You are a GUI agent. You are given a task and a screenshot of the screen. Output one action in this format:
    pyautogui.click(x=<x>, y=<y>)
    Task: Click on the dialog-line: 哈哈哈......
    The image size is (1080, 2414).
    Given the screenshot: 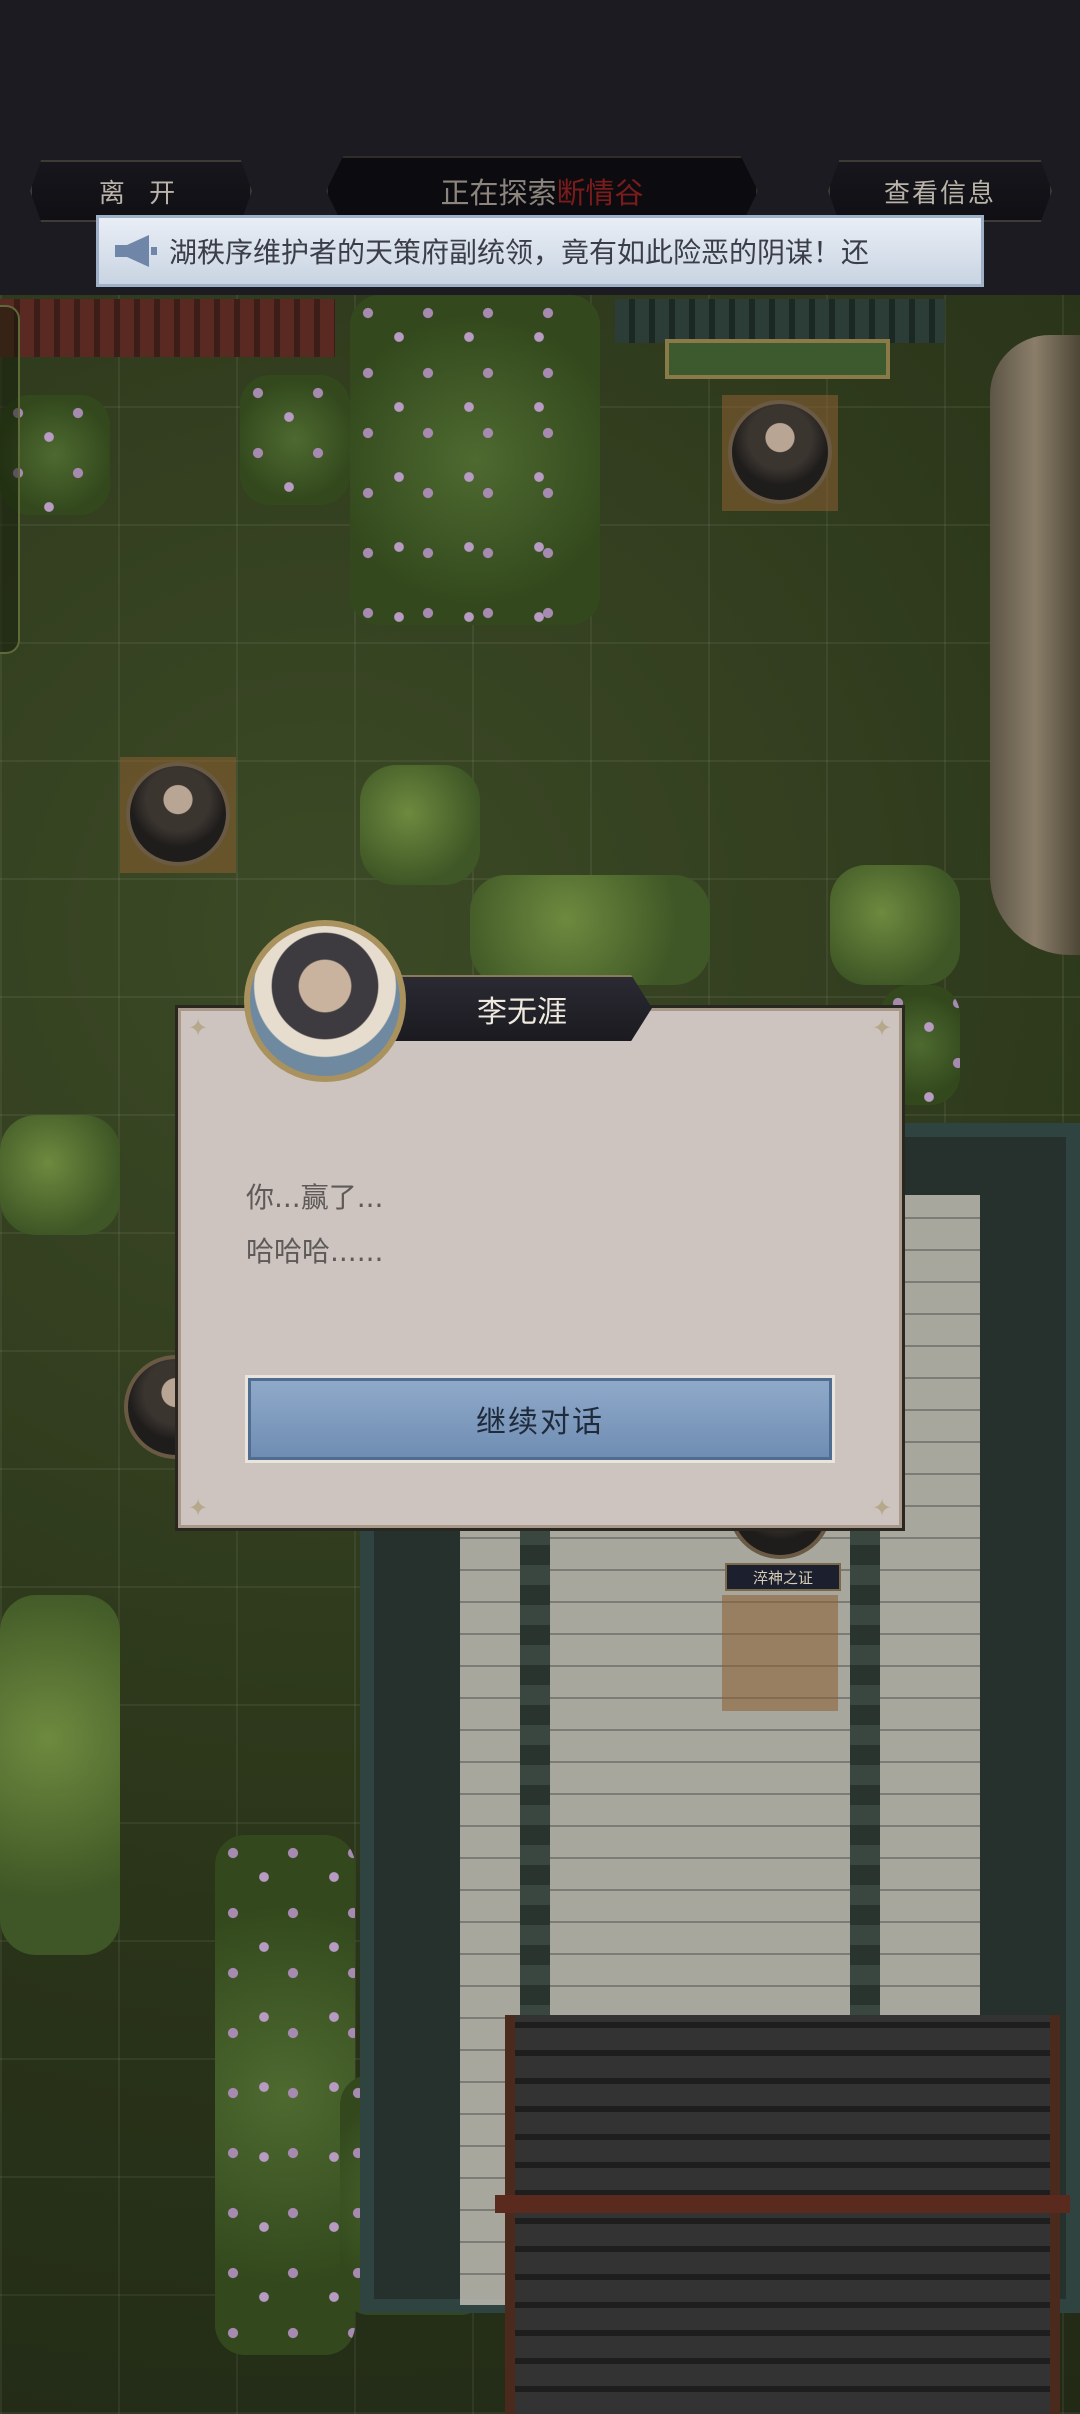 What is the action you would take?
    pyautogui.click(x=315, y=1251)
    